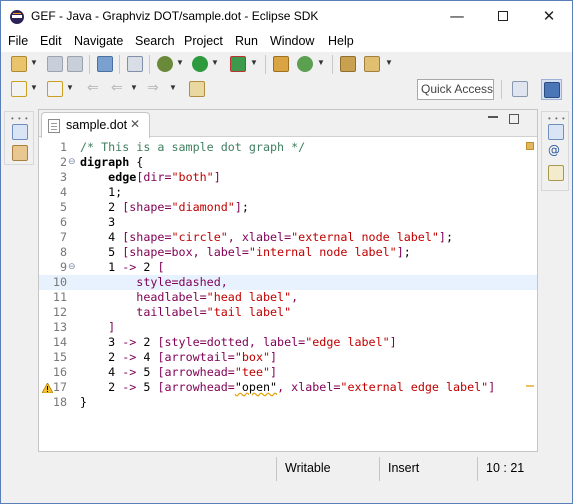 This screenshot has height=504, width=573. I want to click on tasks-icon, so click(105, 64).